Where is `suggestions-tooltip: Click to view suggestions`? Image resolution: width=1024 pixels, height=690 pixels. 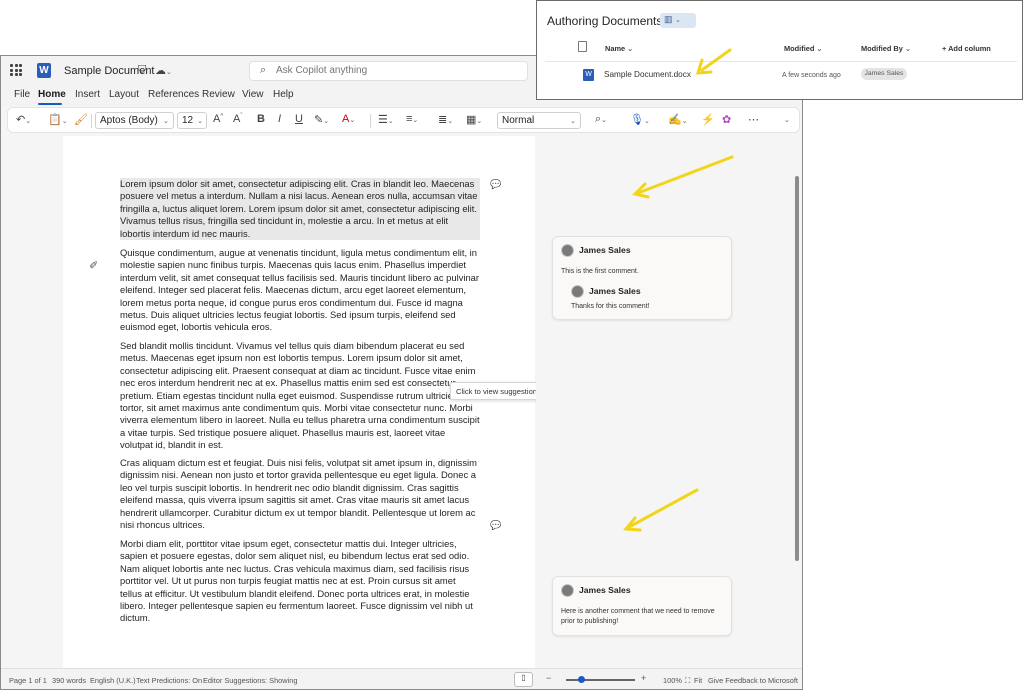
suggestions-tooltip: Click to view suggestions is located at coordinates (496, 391).